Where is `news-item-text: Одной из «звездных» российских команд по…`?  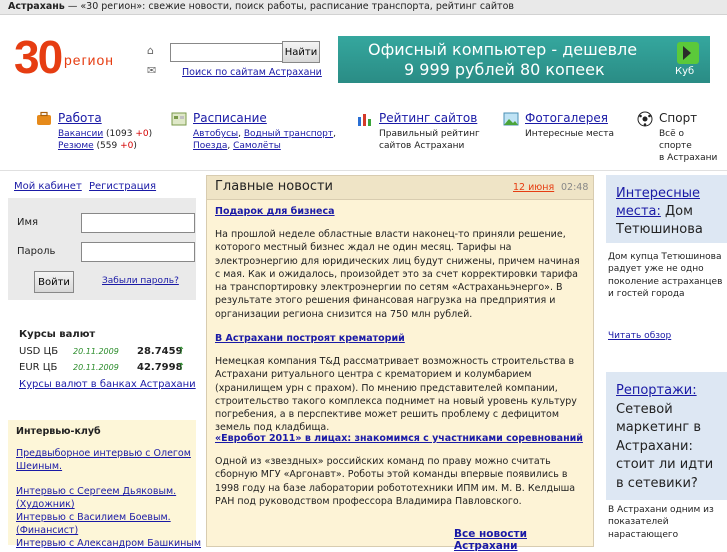 news-item-text: Одной из «звездных» российских команд по… is located at coordinates (395, 481).